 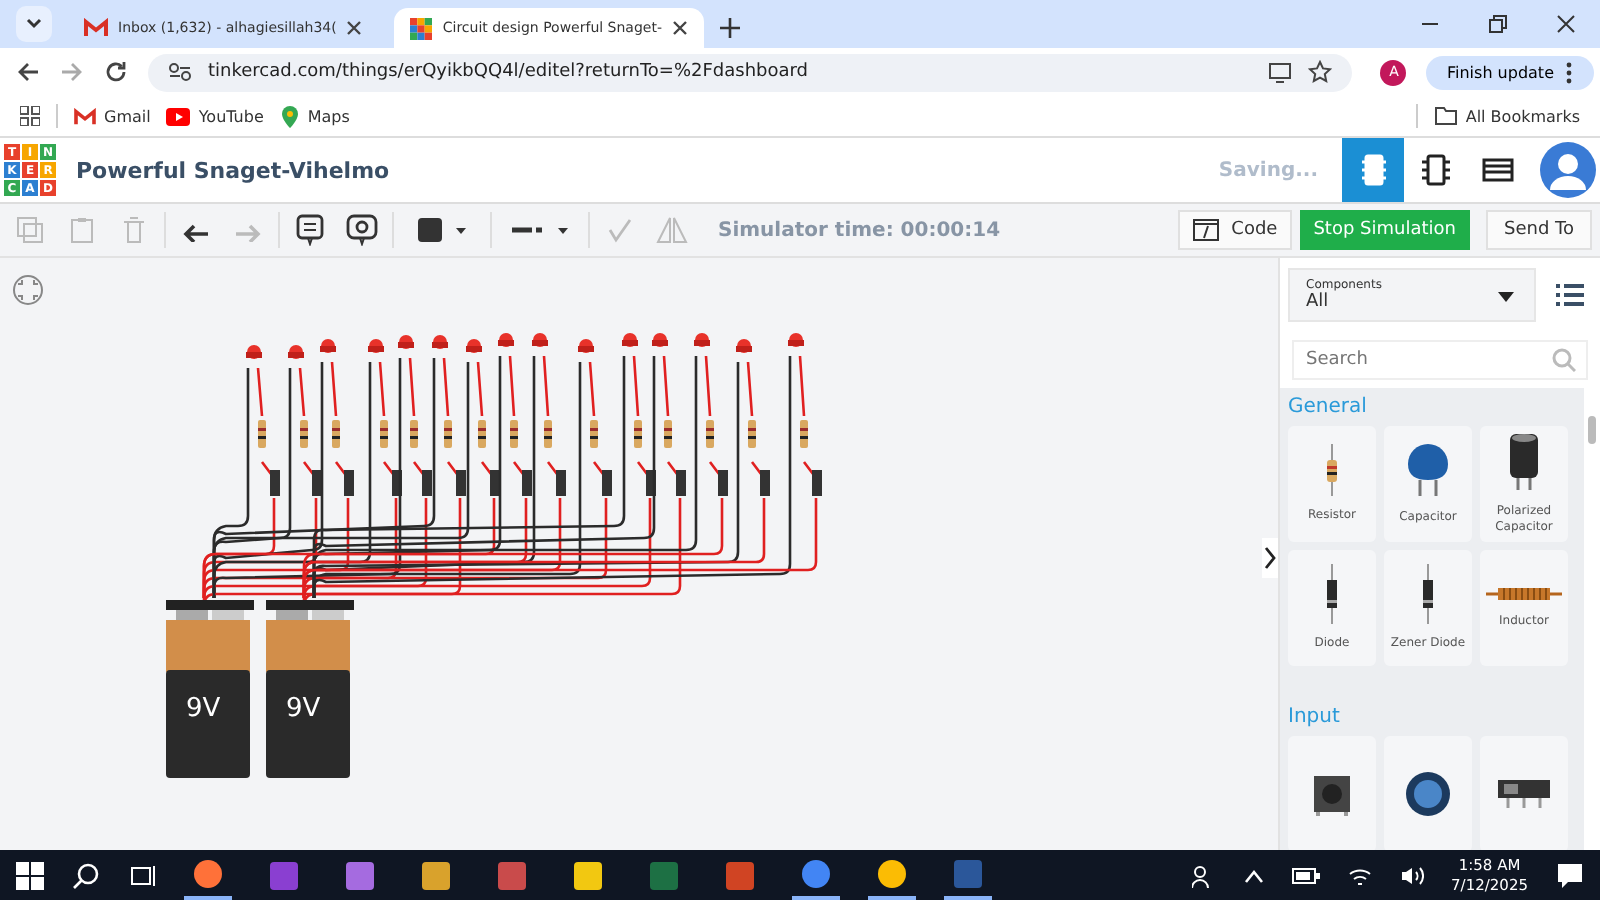 I want to click on tab-list-caret-icon, so click(x=34, y=24).